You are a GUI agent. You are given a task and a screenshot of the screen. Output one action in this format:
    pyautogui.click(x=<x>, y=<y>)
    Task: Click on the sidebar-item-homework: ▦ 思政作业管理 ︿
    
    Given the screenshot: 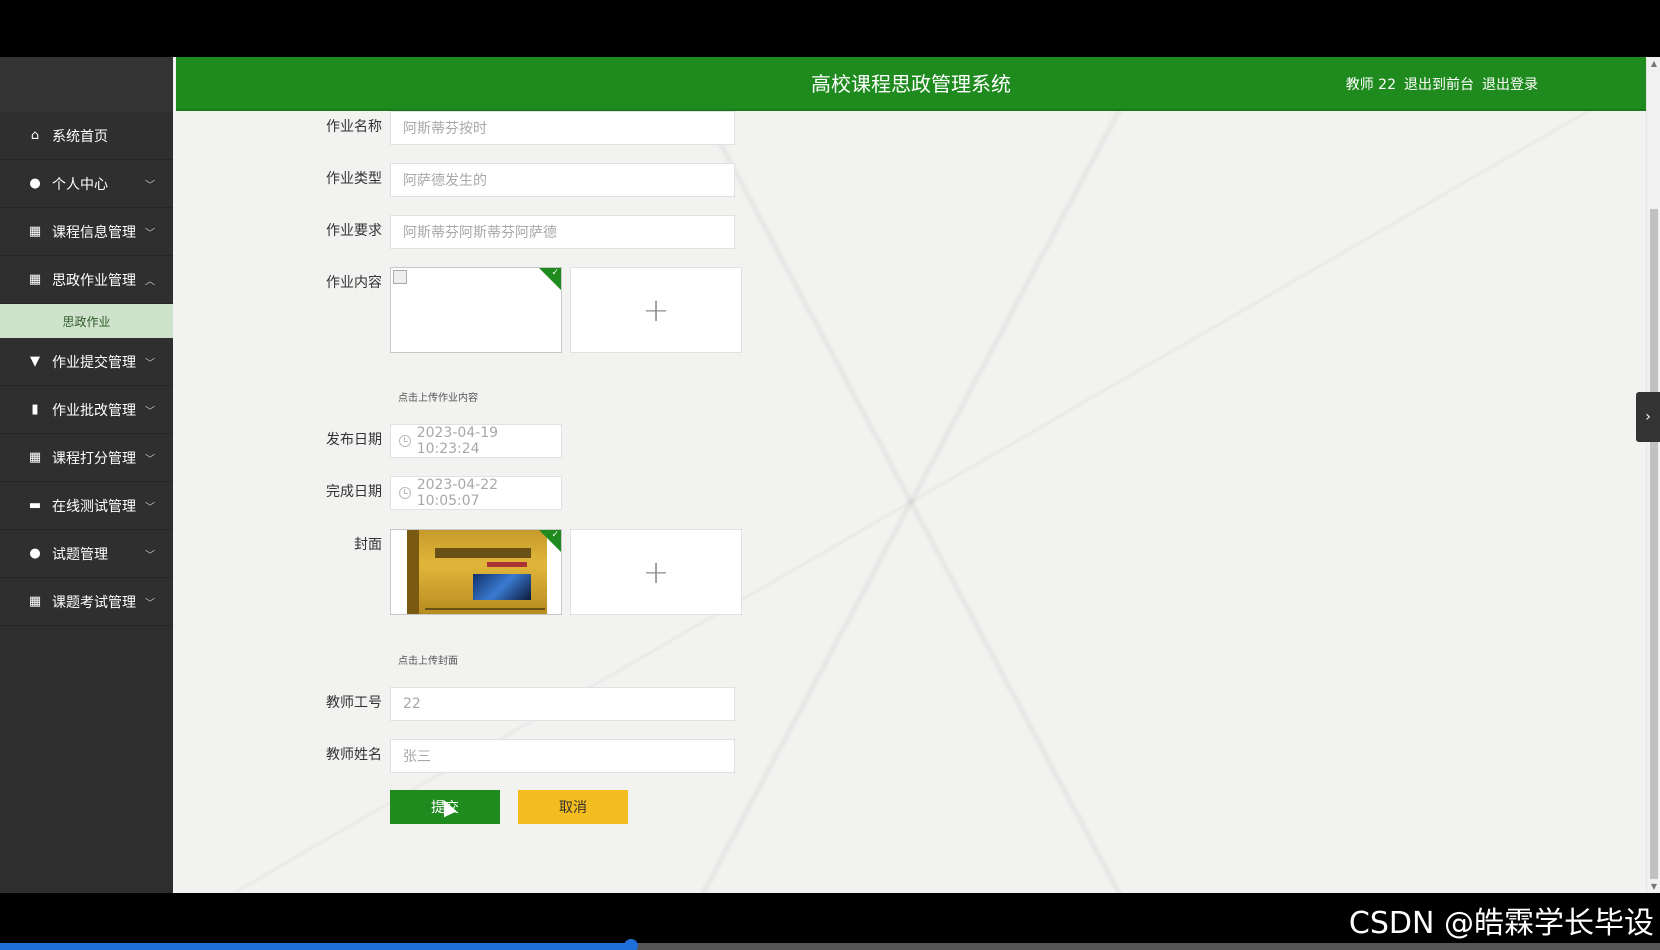 What is the action you would take?
    pyautogui.click(x=86, y=280)
    